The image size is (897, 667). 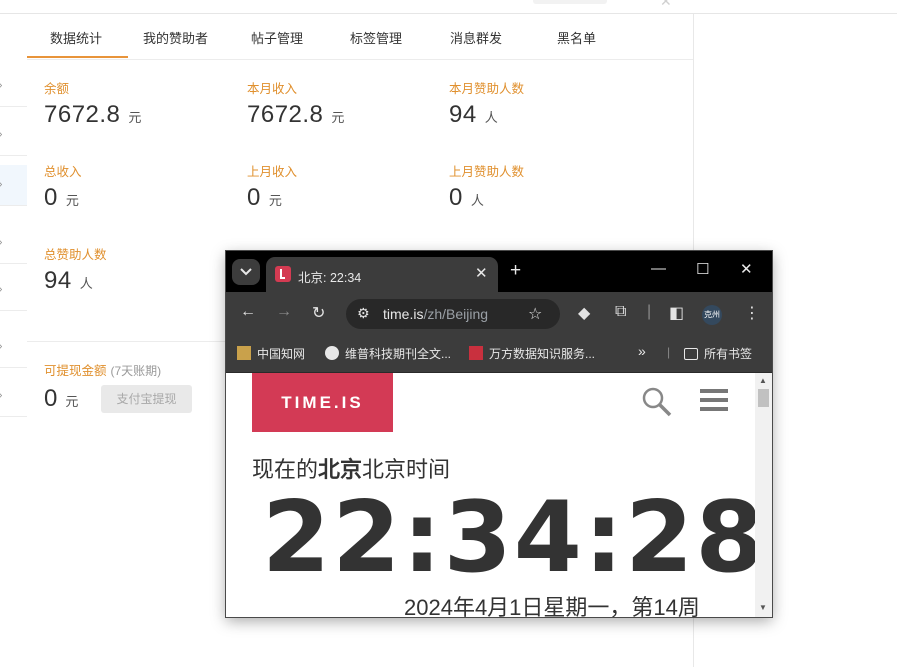 What do you see at coordinates (75, 371) in the screenshot?
I see `withdrawable-label-text: 可提现金额` at bounding box center [75, 371].